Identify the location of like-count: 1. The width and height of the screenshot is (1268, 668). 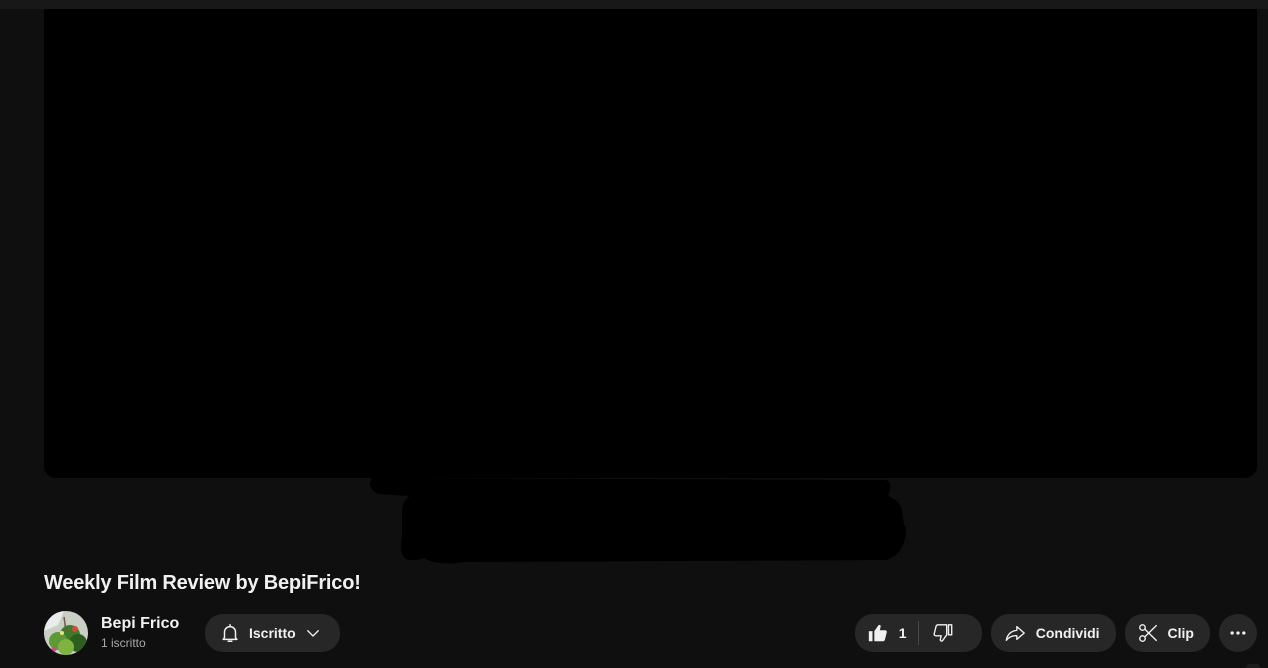
(902, 633).